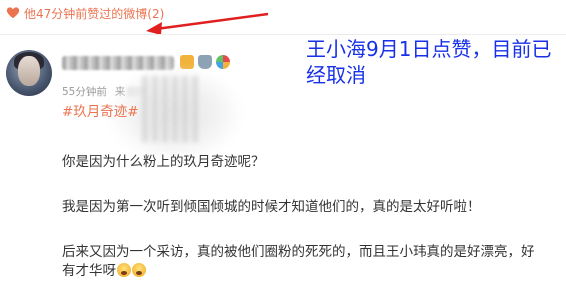 The width and height of the screenshot is (566, 283). What do you see at coordinates (429, 62) in the screenshot?
I see `annotation-text: 王小海9月1日点赞，目前已经取消` at bounding box center [429, 62].